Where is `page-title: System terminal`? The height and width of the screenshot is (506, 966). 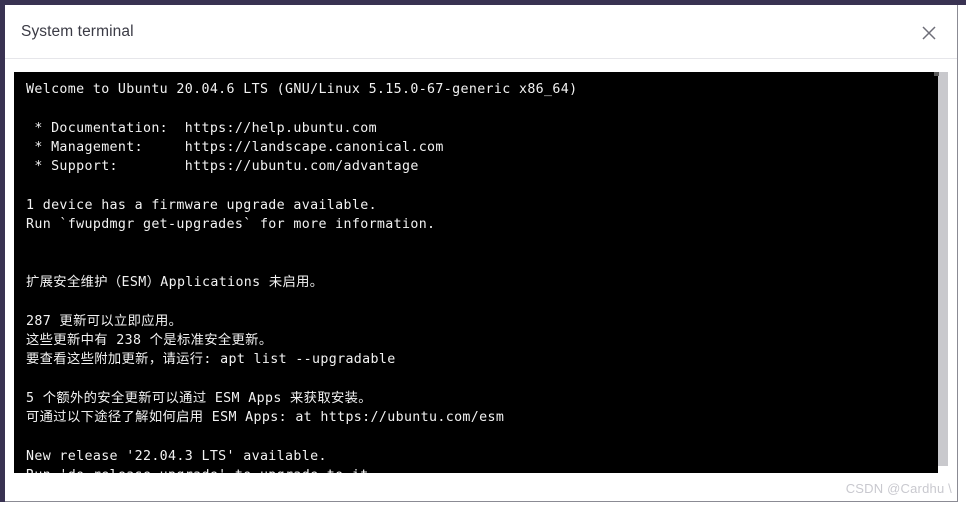
page-title: System terminal is located at coordinates (77, 31).